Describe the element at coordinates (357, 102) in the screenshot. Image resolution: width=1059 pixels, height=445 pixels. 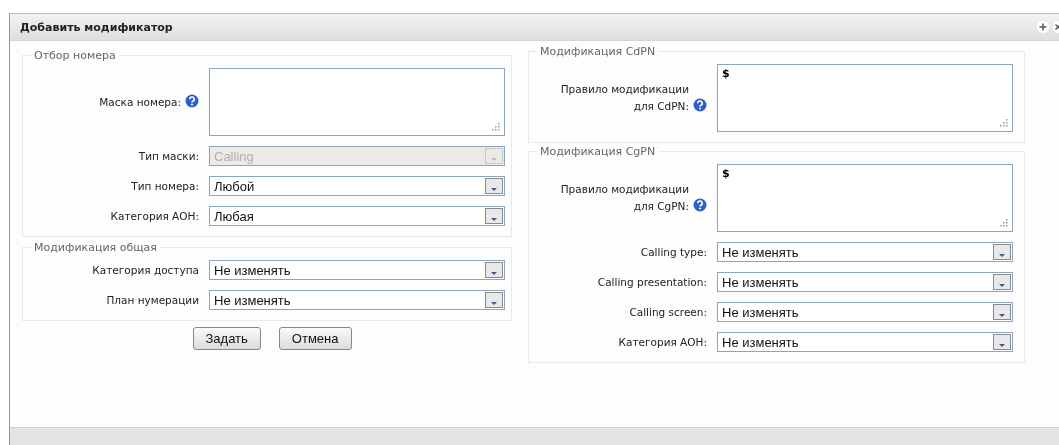
I see `text-area` at that location.